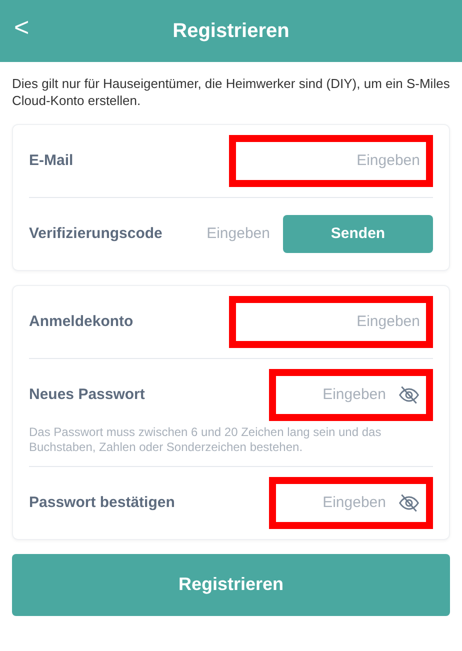 This screenshot has width=462, height=651. Describe the element at coordinates (87, 395) in the screenshot. I see `field-label: Neues Passwort` at that location.